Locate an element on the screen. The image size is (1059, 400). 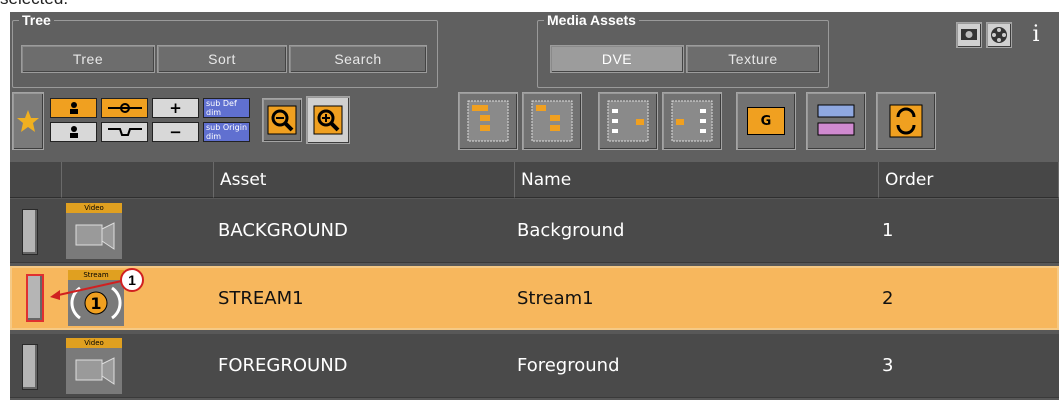
col-header-order: Order is located at coordinates (969, 180).